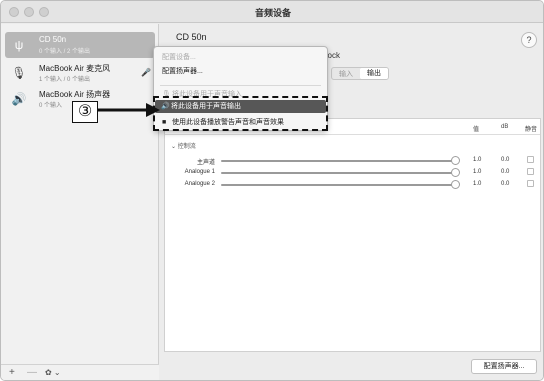  What do you see at coordinates (12, 373) in the screenshot?
I see `add-device-button: +` at bounding box center [12, 373].